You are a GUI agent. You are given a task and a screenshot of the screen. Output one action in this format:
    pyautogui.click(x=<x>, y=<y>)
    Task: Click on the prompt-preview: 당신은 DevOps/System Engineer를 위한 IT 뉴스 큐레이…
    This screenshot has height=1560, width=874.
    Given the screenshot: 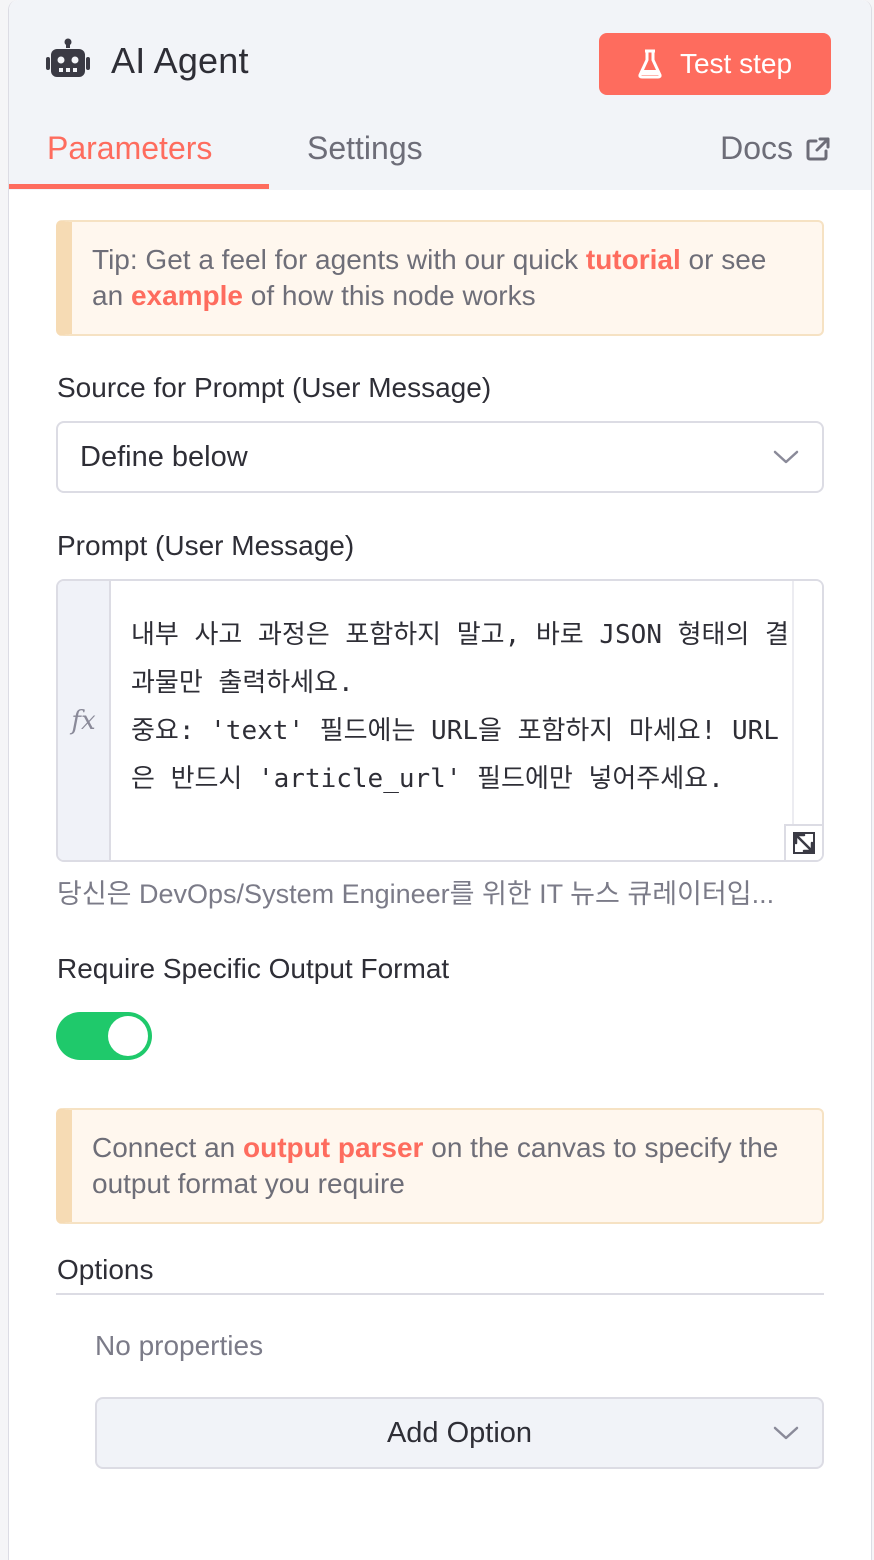 What is the action you would take?
    pyautogui.click(x=416, y=894)
    